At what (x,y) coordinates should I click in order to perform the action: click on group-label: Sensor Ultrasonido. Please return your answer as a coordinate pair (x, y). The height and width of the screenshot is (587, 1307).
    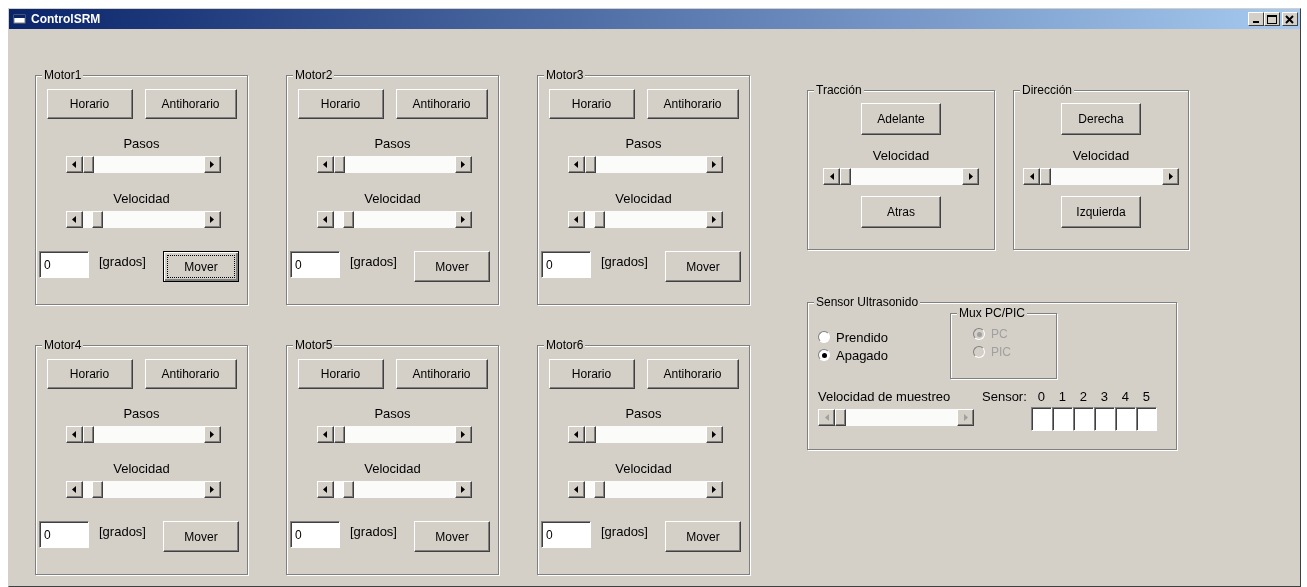
    Looking at the image, I should click on (867, 302).